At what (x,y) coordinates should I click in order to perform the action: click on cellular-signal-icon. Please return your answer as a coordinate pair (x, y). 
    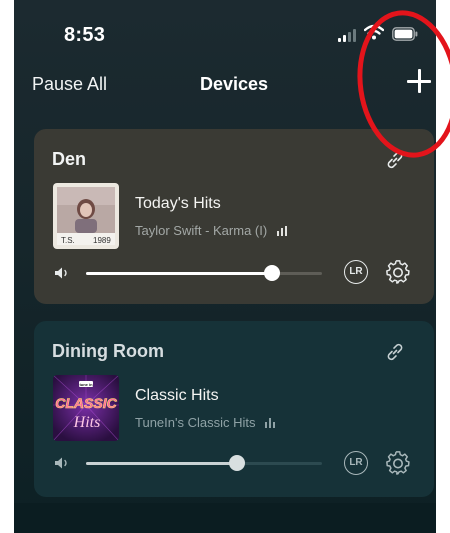
    Looking at the image, I should click on (349, 35).